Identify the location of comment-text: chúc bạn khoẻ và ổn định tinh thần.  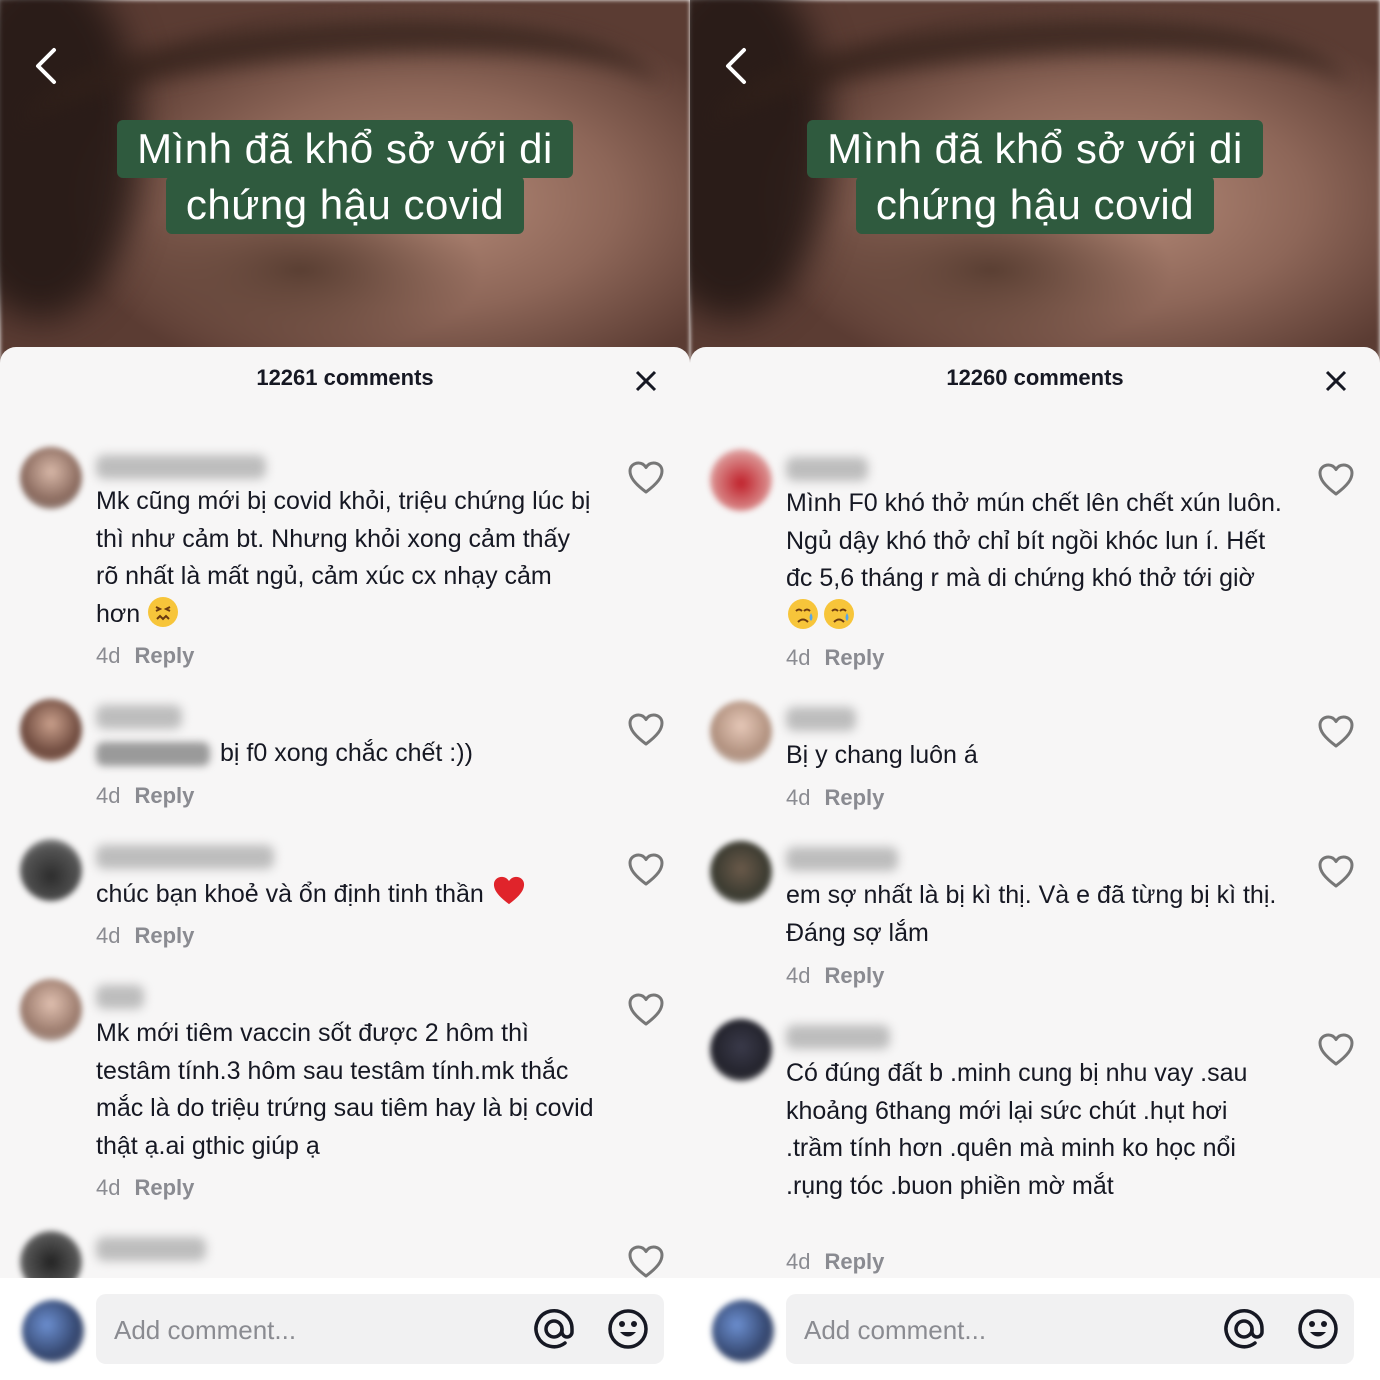
(346, 894).